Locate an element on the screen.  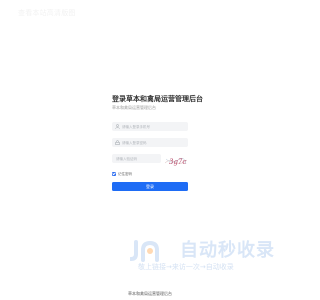
page-title: 登录草本和禽局运营管理后台 is located at coordinates (157, 99).